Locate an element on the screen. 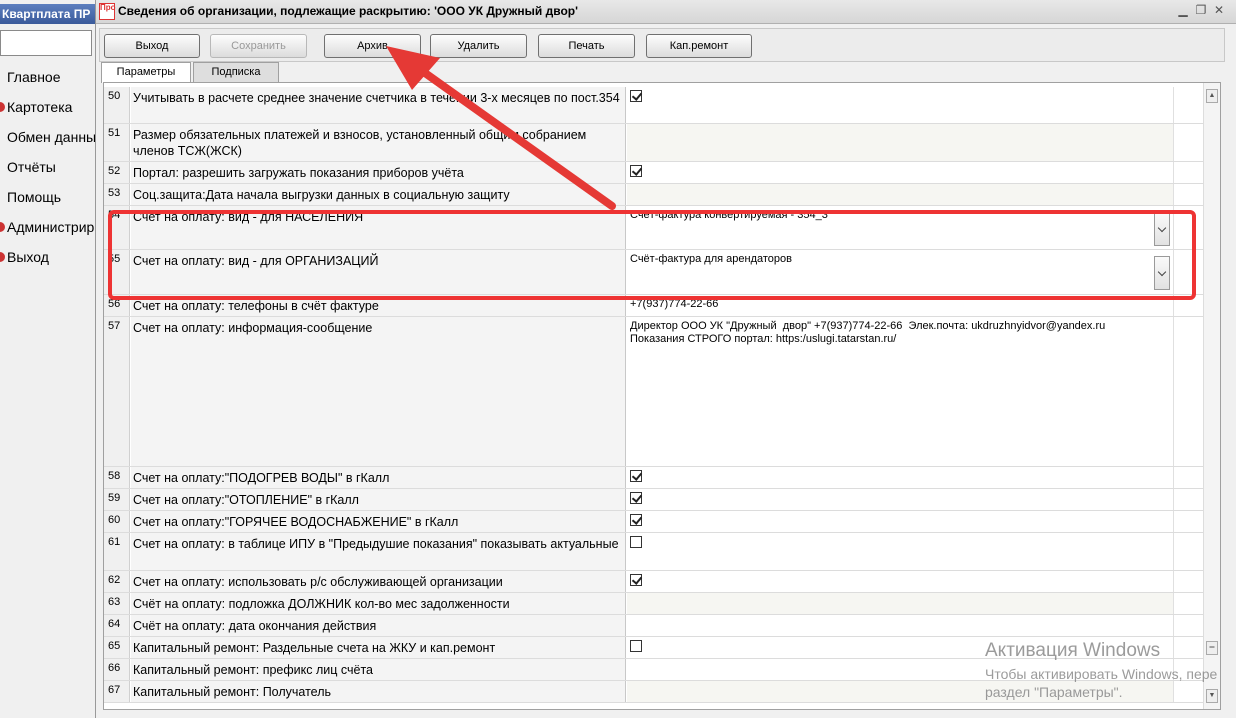 The image size is (1236, 718). menu-item-reports: Отчёты is located at coordinates (47, 167).